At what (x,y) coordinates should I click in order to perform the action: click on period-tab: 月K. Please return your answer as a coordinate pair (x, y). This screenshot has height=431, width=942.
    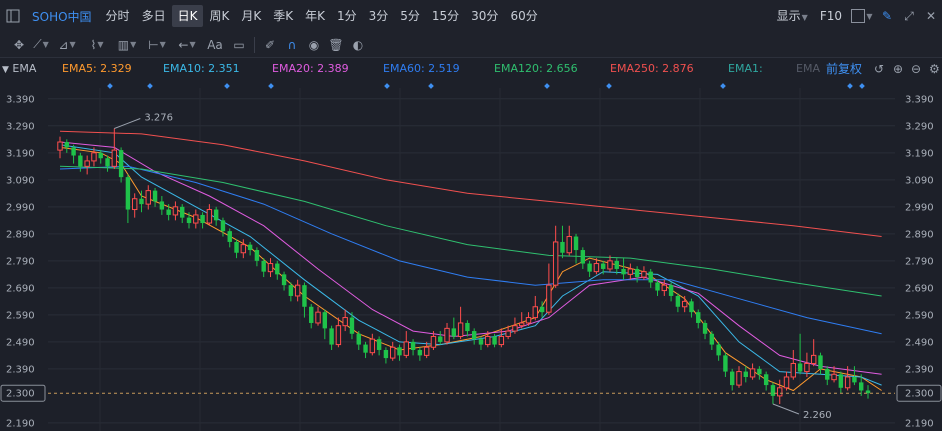
    Looking at the image, I should click on (251, 16).